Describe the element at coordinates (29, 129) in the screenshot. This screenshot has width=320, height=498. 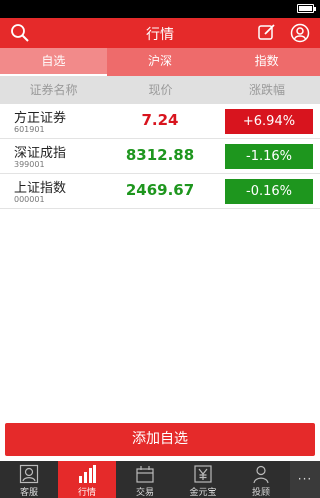
I see `stock-code: 601901` at that location.